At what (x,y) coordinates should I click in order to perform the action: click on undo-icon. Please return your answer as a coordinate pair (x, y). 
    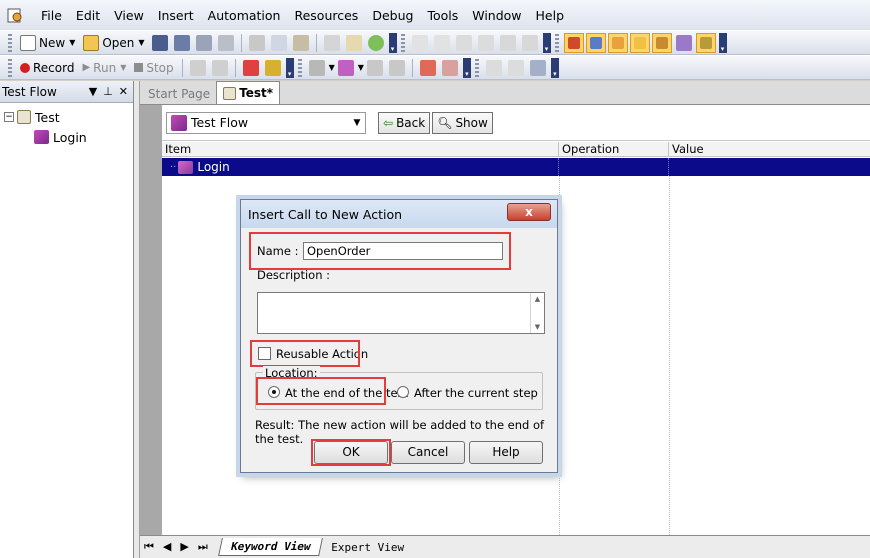
    Looking at the image, I should click on (419, 42).